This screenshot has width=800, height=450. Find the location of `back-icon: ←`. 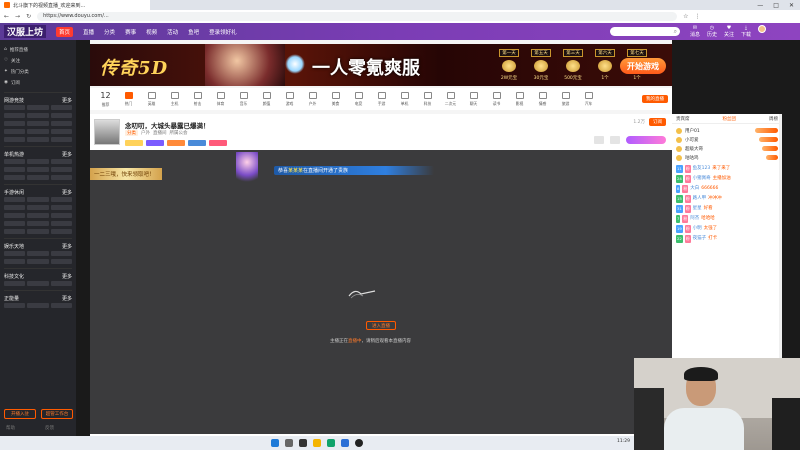

back-icon: ← is located at coordinates (6, 16).